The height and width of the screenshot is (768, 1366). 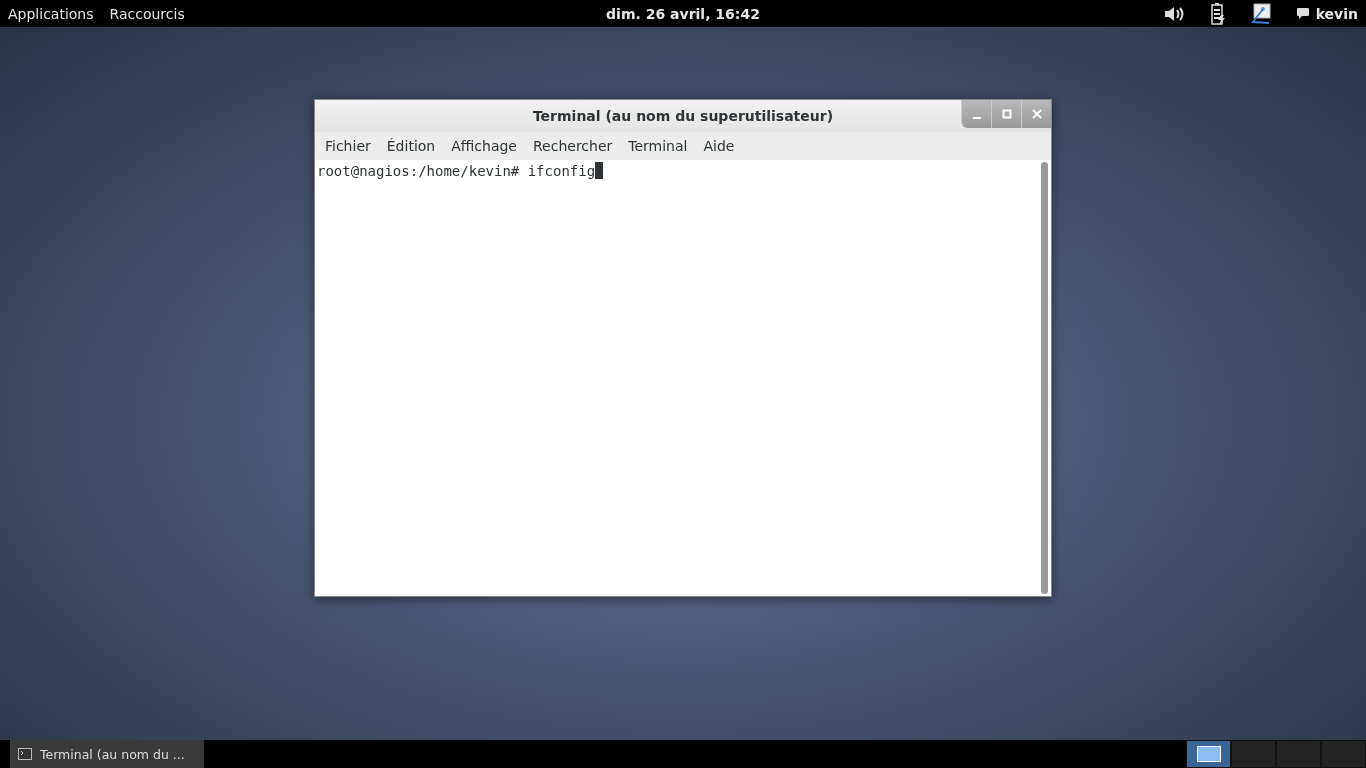 I want to click on chat-bubble-icon, so click(x=1302, y=13).